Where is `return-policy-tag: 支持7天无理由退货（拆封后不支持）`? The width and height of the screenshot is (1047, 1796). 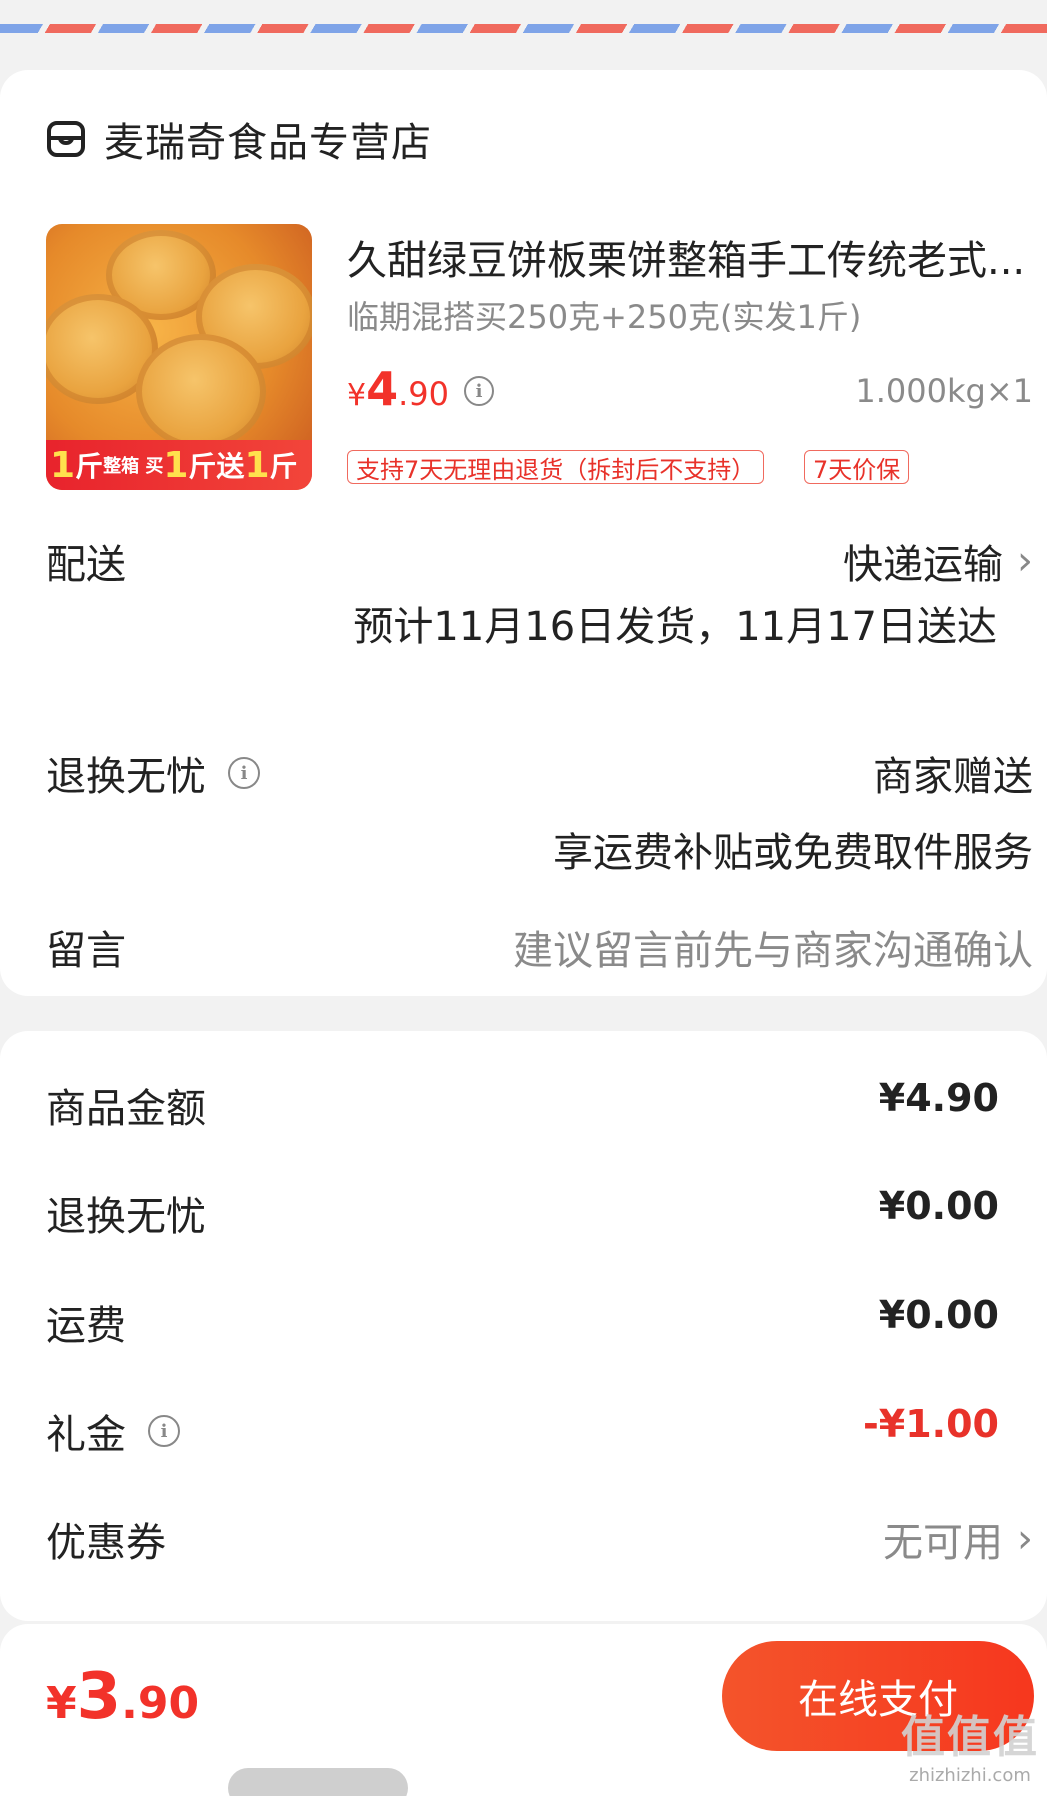
return-policy-tag: 支持7天无理由退货（拆封后不支持） is located at coordinates (556, 467).